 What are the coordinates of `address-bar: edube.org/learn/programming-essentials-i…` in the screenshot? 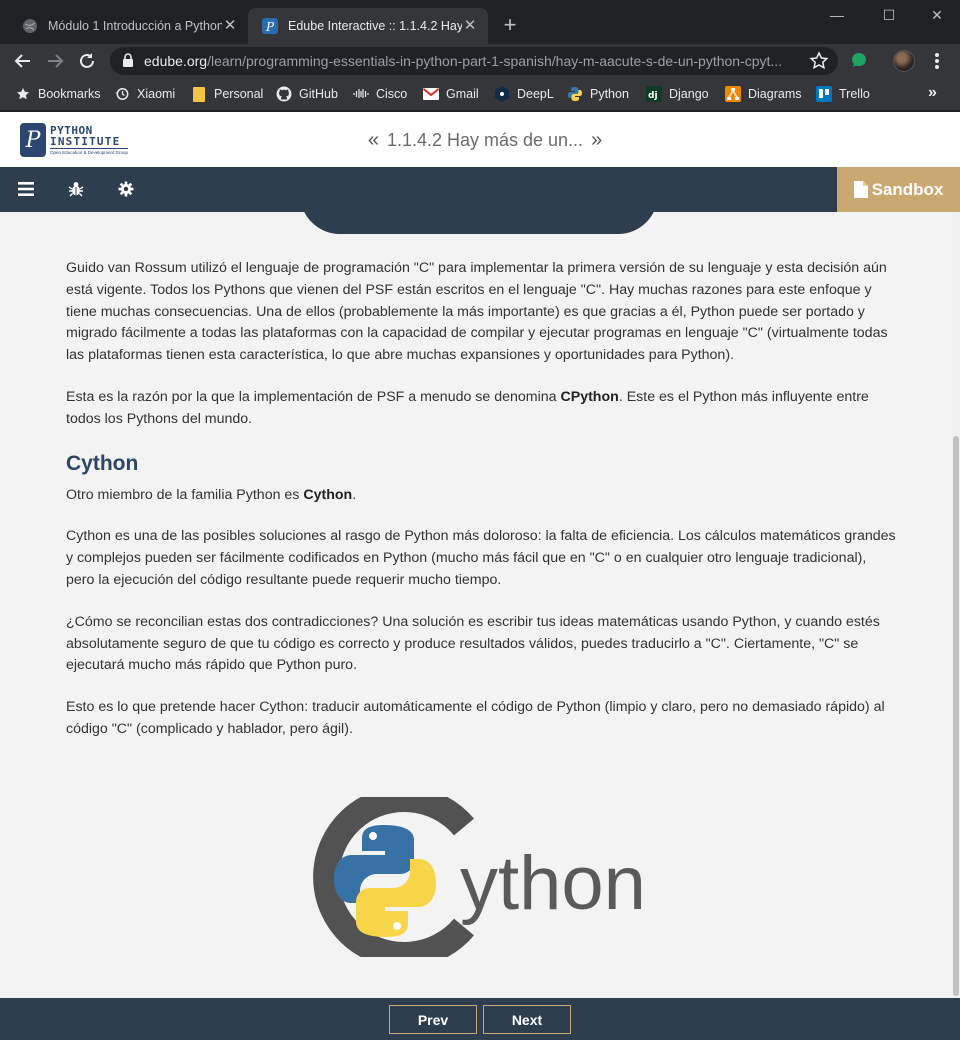 It's located at (474, 61).